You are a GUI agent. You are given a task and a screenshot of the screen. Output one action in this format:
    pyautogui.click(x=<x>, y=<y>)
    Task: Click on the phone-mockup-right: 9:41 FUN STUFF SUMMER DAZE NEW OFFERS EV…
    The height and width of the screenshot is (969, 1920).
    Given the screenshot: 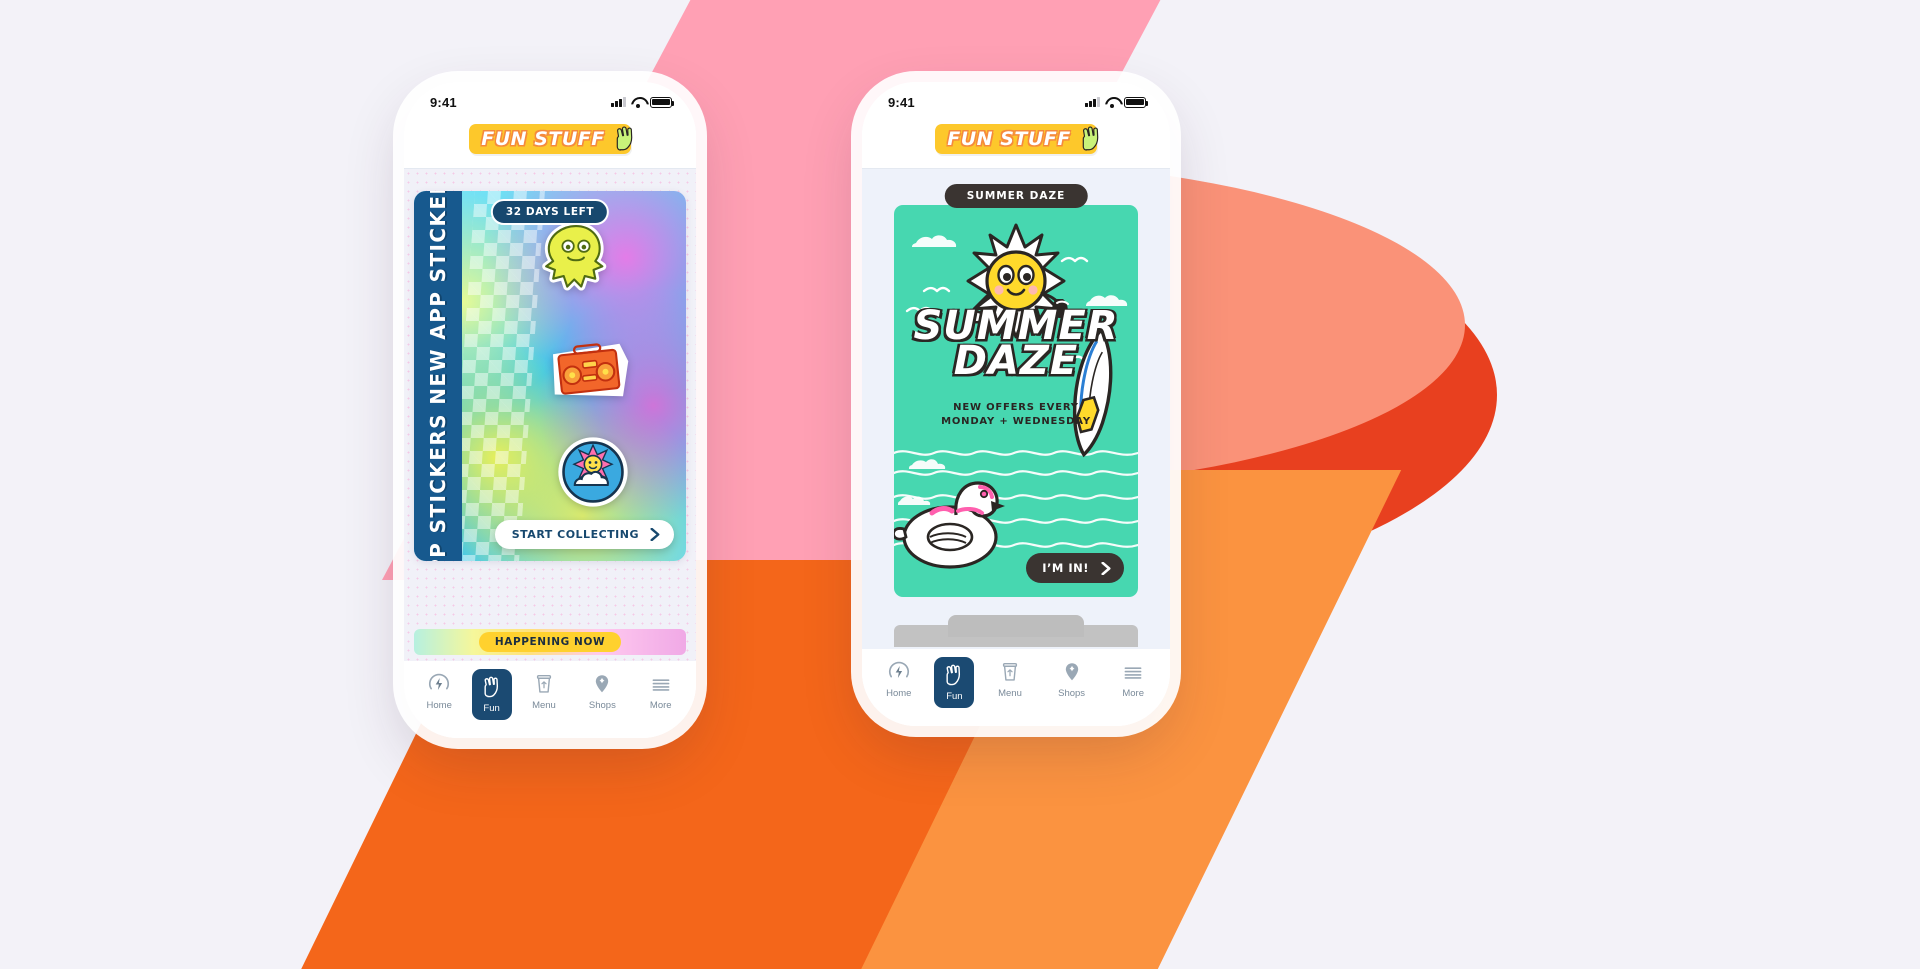 What is the action you would take?
    pyautogui.click(x=1016, y=404)
    